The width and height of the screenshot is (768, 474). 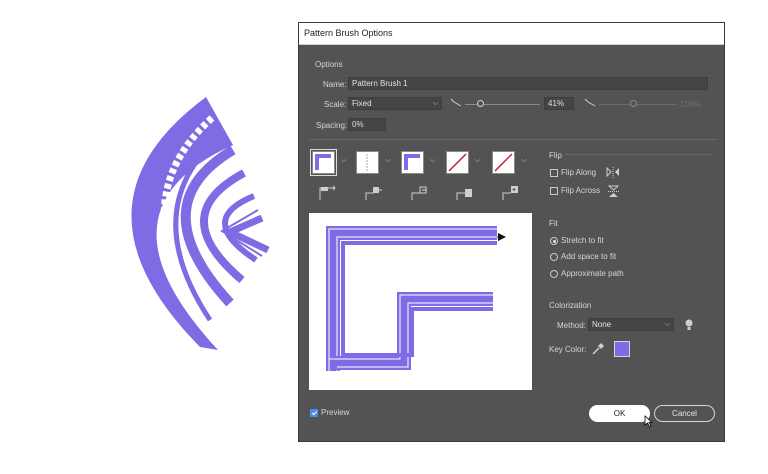 What do you see at coordinates (554, 191) in the screenshot?
I see `flip-across-checkbox` at bounding box center [554, 191].